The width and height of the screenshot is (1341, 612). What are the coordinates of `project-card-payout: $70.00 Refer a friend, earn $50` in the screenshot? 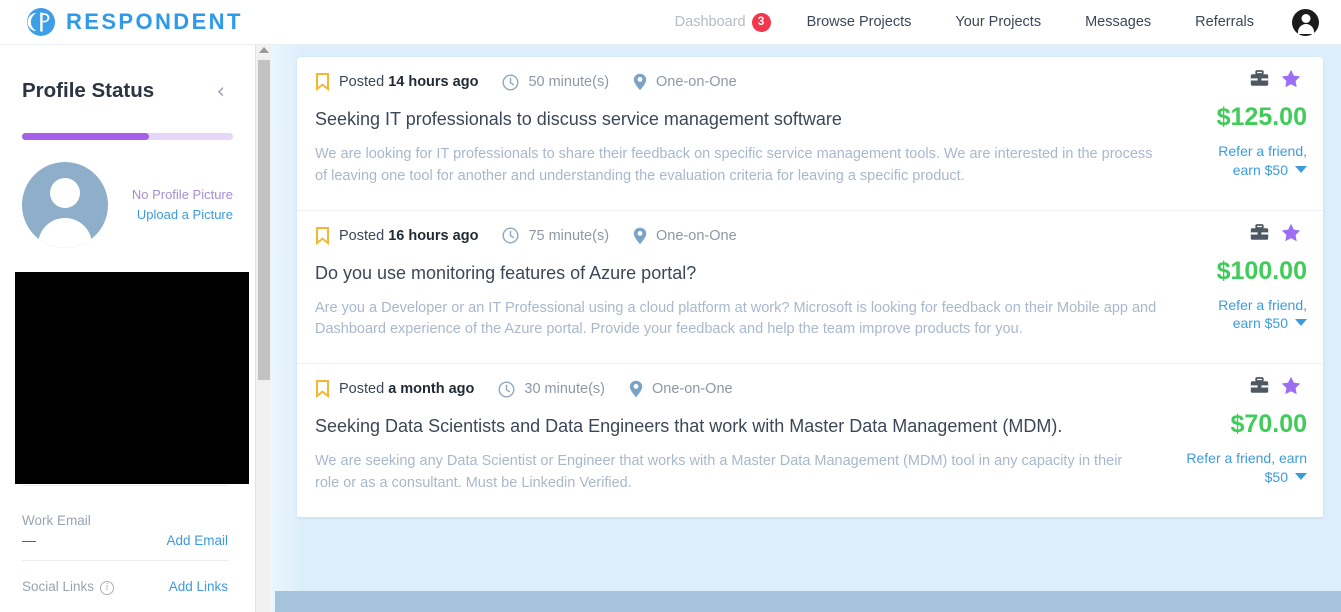 It's located at (1231, 442).